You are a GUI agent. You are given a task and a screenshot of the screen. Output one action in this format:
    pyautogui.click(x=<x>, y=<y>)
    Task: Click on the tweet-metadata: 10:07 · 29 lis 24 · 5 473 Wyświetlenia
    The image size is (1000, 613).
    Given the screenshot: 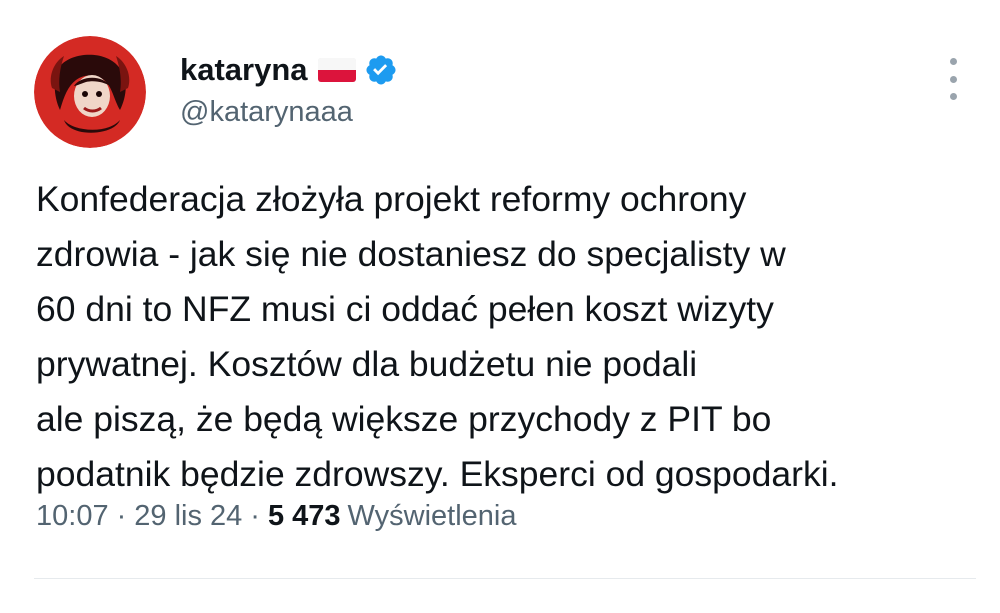 What is the action you would take?
    pyautogui.click(x=276, y=516)
    